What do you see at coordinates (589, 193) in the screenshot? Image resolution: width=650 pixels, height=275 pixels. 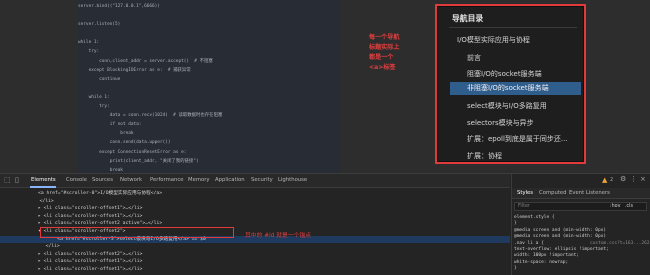 I see `tab-event-listeners: Event Listeners` at bounding box center [589, 193].